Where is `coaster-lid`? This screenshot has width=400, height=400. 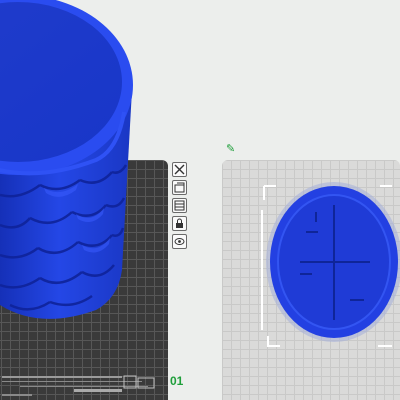 coaster-lid is located at coordinates (333, 262).